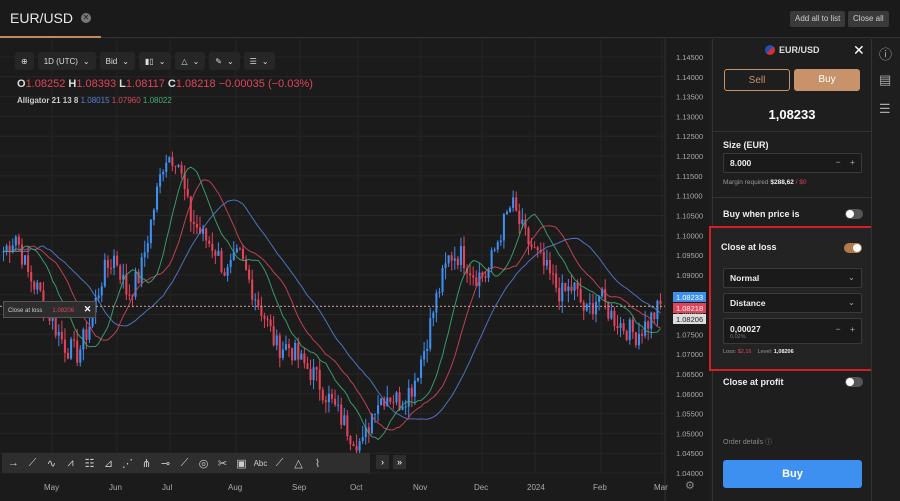 This screenshot has height=501, width=900. Describe the element at coordinates (792, 163) in the screenshot. I see `size-input: 8.000 − +` at that location.